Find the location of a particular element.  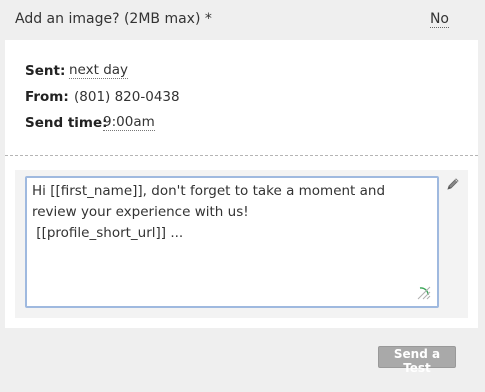

sent-value: next day is located at coordinates (99, 70).